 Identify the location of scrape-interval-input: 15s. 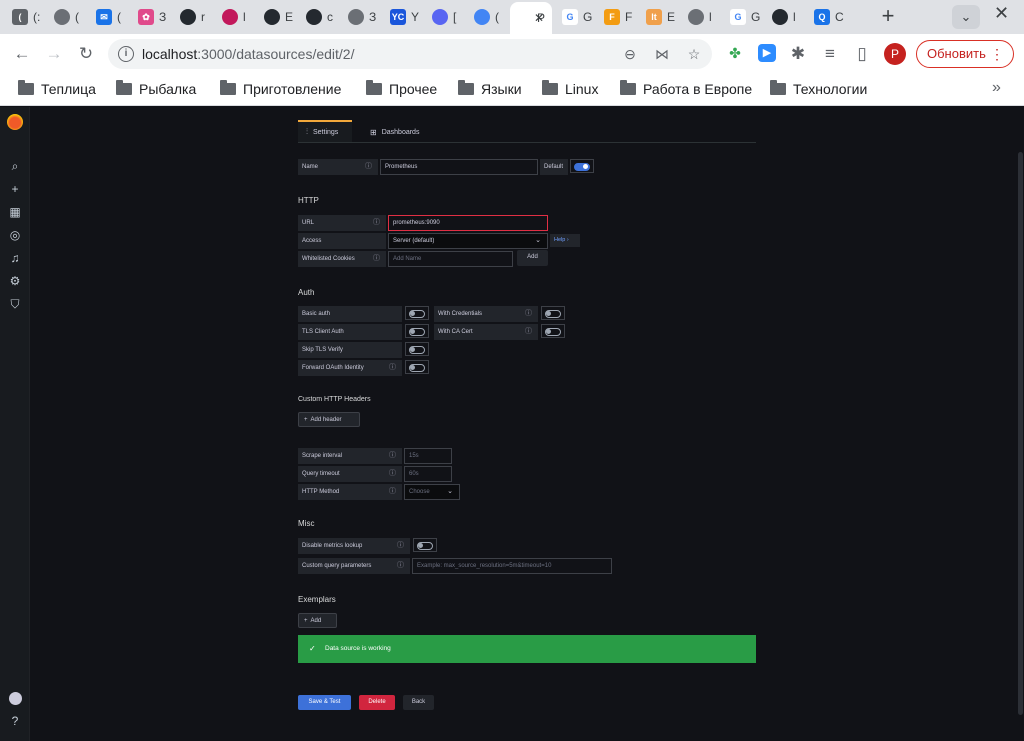
(428, 456).